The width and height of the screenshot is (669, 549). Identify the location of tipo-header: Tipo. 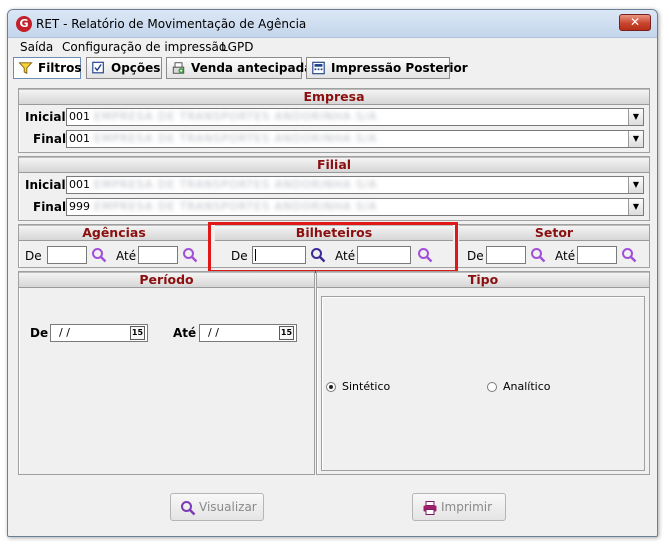
(483, 280).